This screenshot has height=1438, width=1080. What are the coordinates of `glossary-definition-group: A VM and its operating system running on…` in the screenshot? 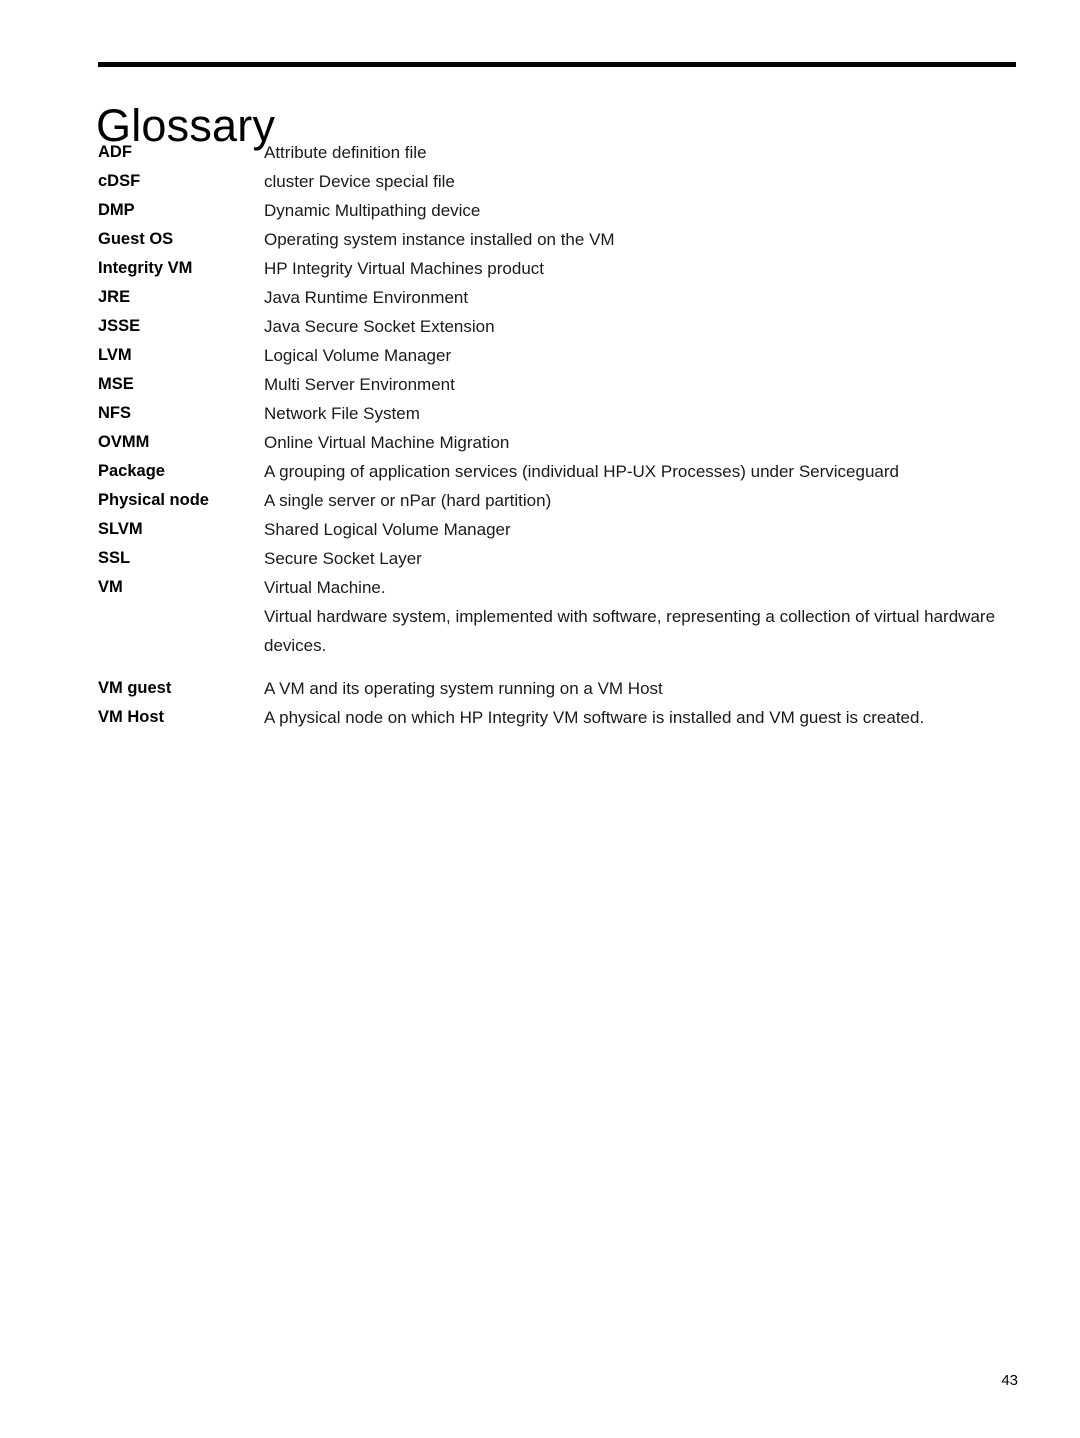 It's located at (642, 688).